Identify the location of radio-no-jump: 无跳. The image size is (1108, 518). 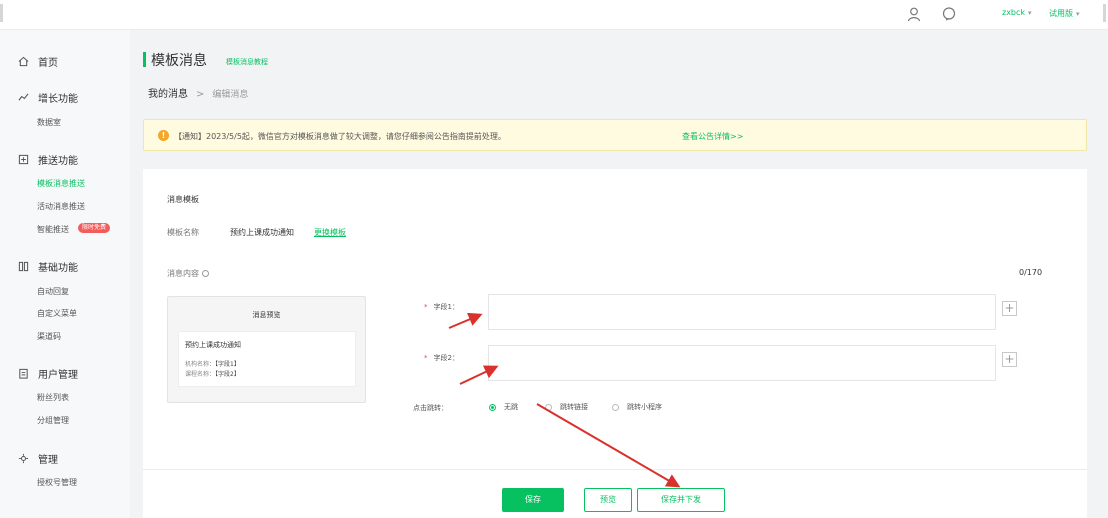
(503, 407).